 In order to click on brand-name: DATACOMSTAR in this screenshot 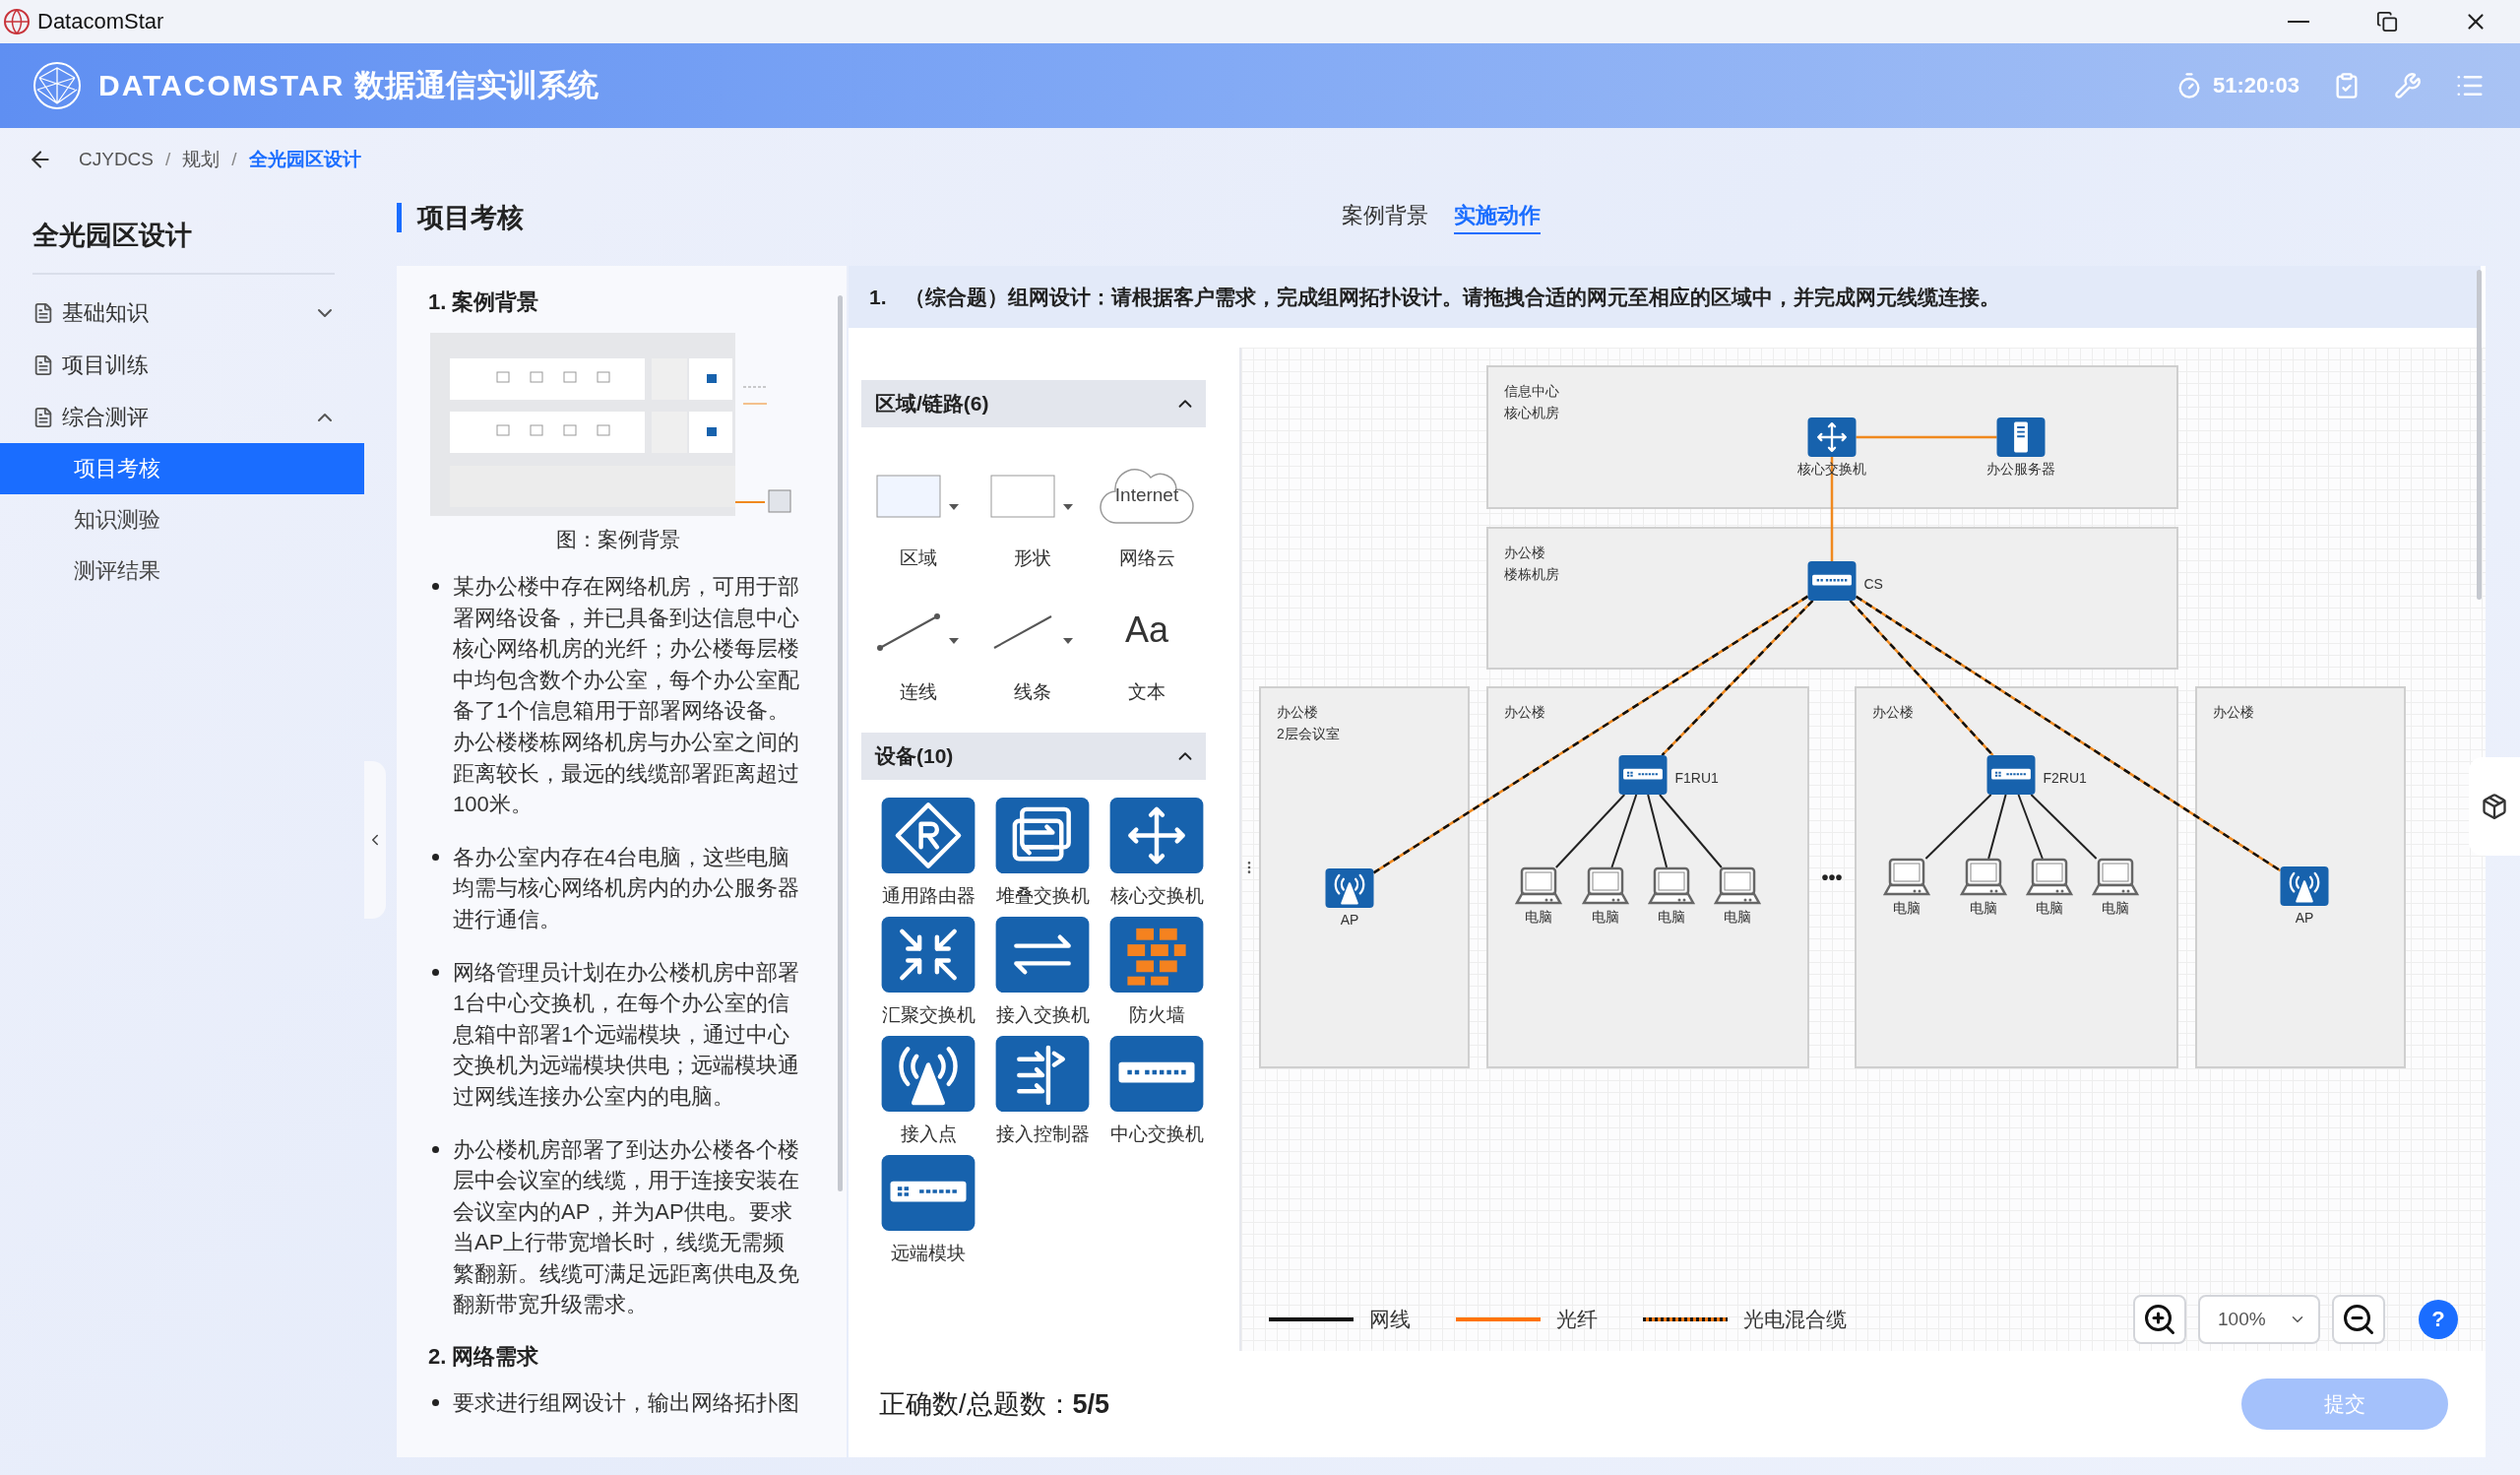, I will do `click(222, 85)`.